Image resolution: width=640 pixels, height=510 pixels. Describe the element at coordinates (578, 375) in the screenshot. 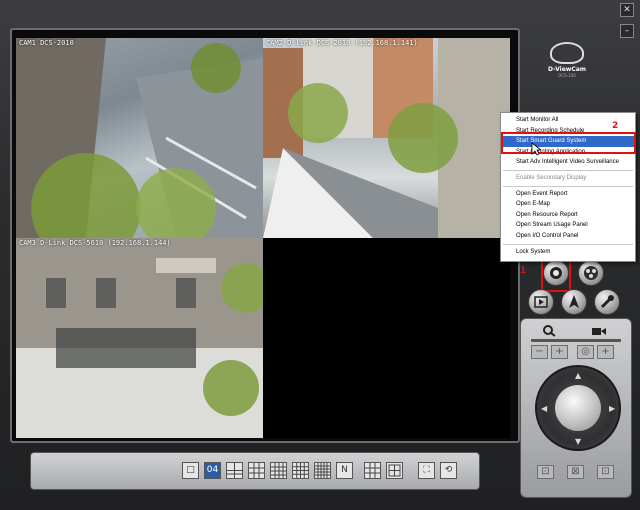

I see `arrow-up-icon: ▲` at that location.